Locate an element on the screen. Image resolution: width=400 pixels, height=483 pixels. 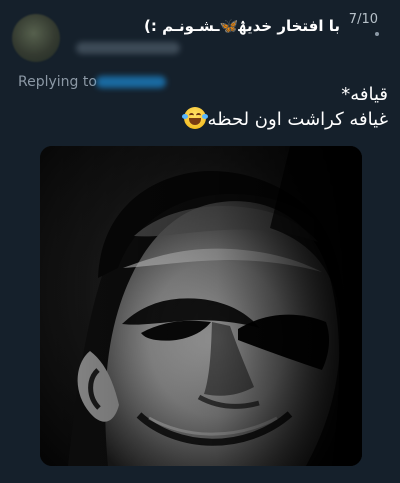
blurred-username is located at coordinates (128, 48).